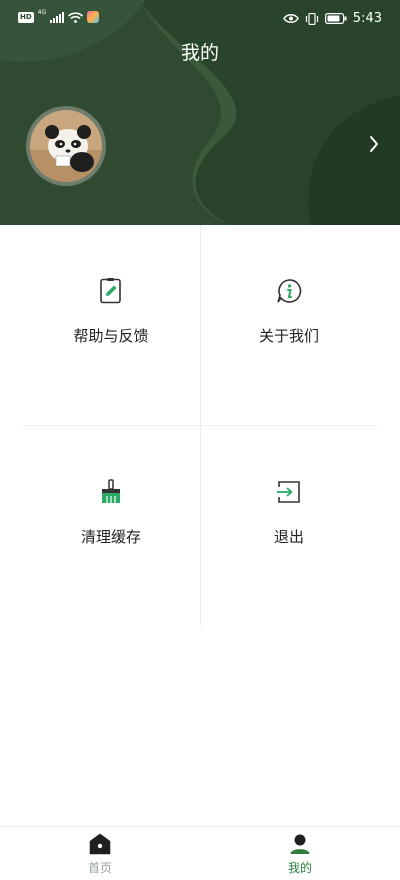 The width and height of the screenshot is (400, 880). Describe the element at coordinates (99, 868) in the screenshot. I see `nav-home-label: 首页` at that location.